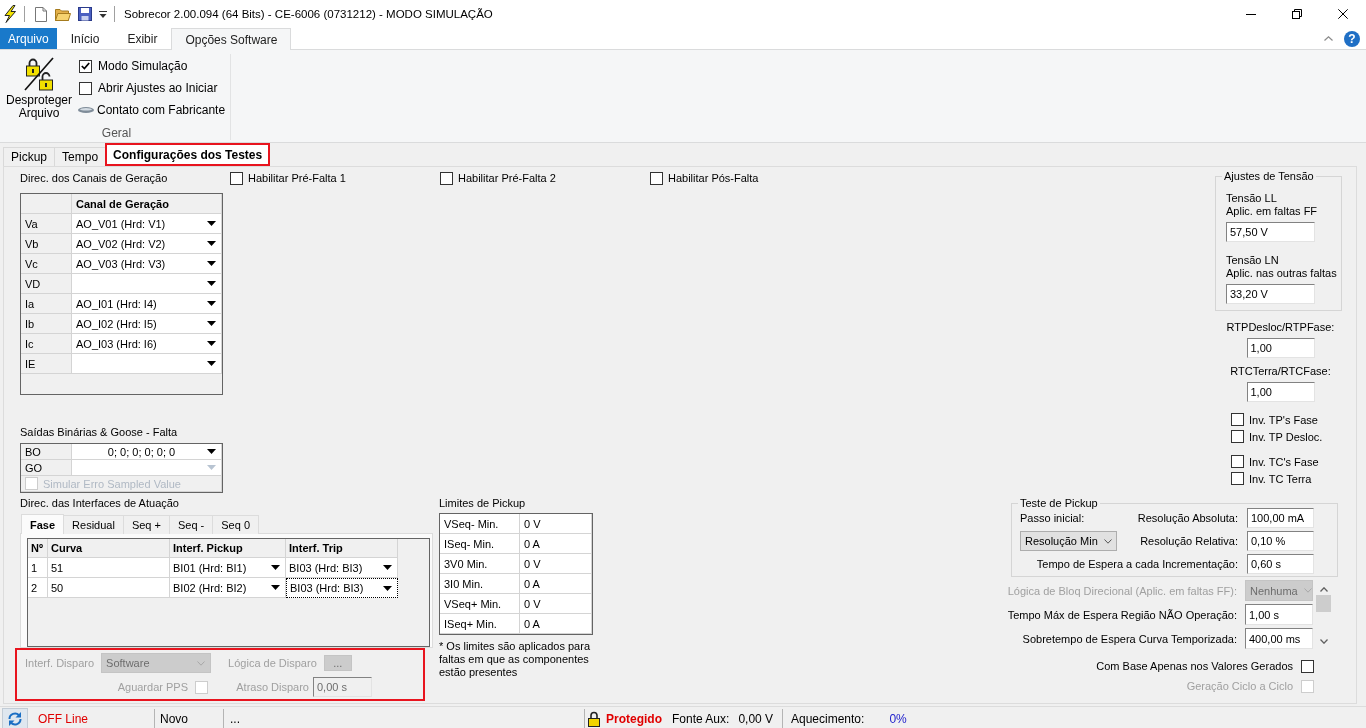 Image resolution: width=1366 pixels, height=728 pixels. I want to click on channel-select: AO_I01 (Hrd: I4), so click(147, 304).